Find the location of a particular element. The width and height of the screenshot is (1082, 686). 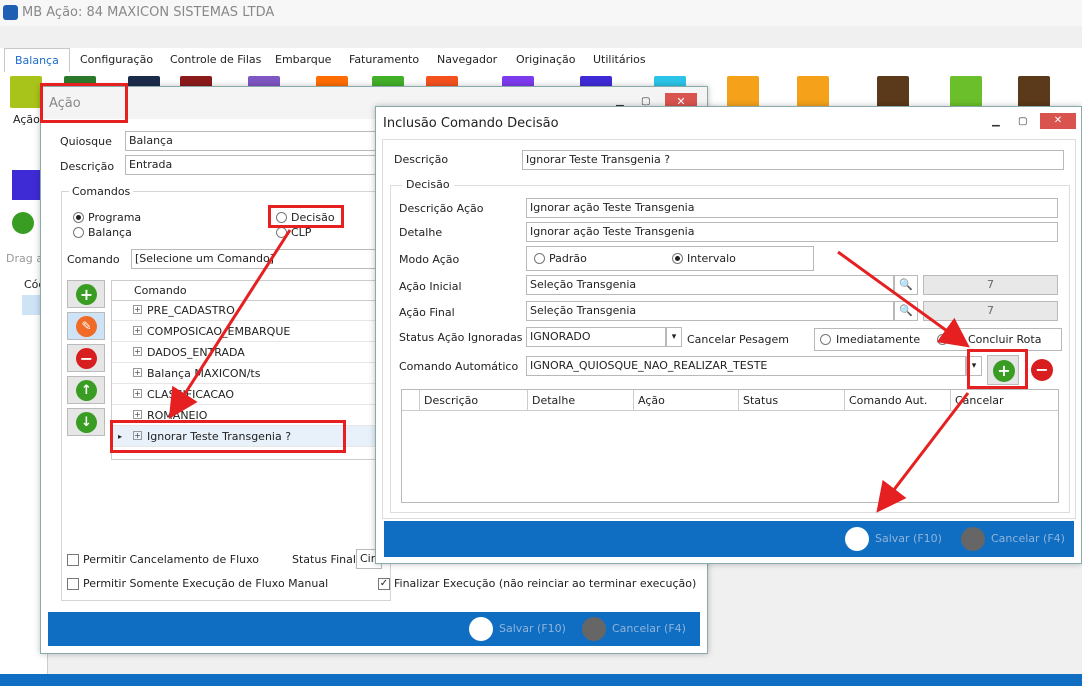

arrow-decisao-to-tree is located at coordinates (230, 324).